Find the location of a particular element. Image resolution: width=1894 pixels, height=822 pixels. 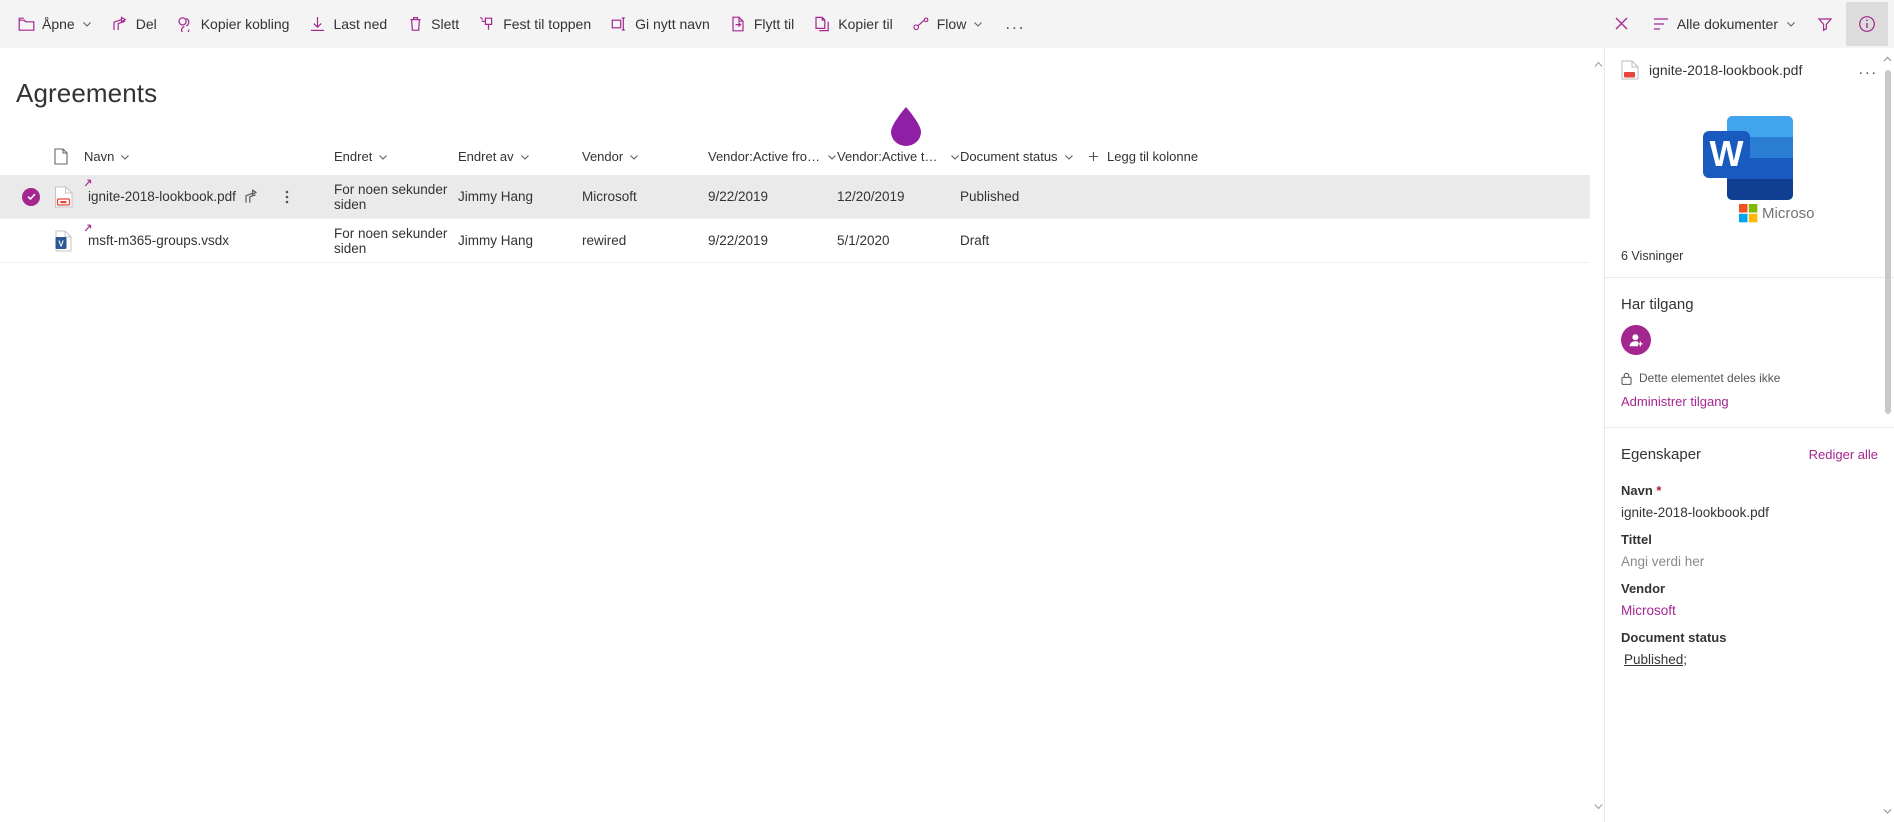

info-icon is located at coordinates (1867, 23).